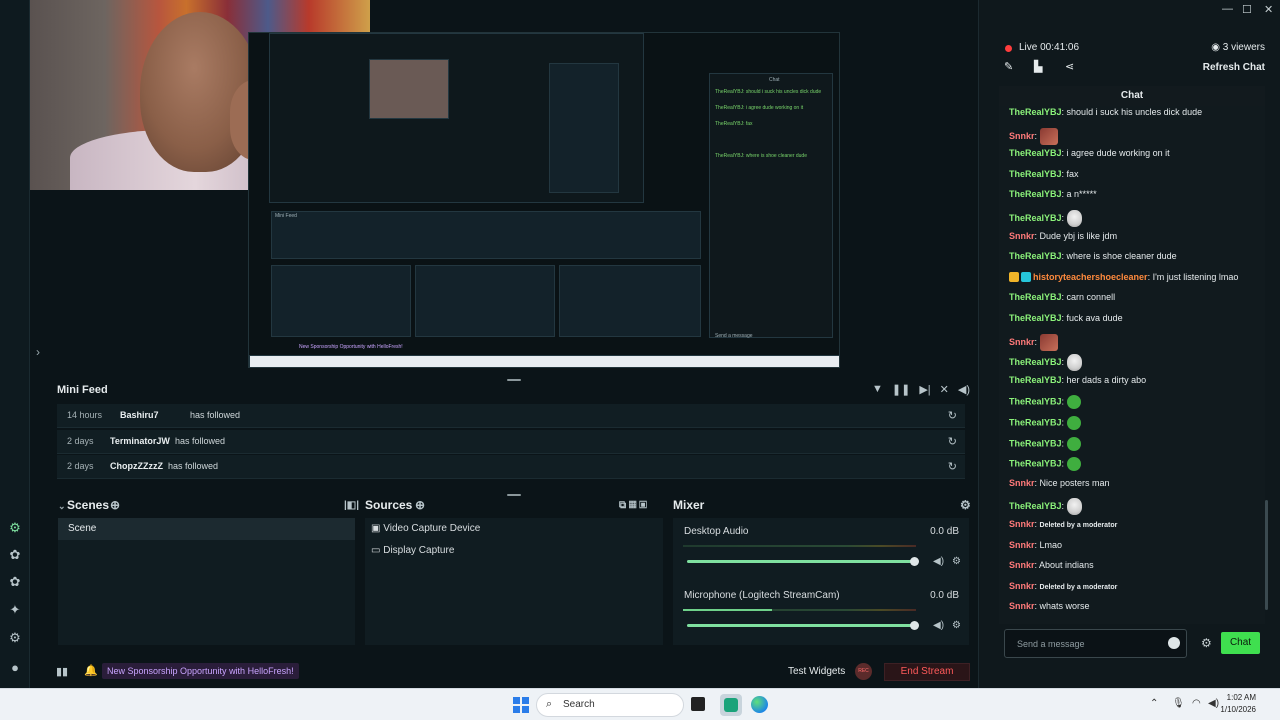 Image resolution: width=1280 pixels, height=720 pixels. Describe the element at coordinates (877, 389) in the screenshot. I see `filter-icon: ▼` at that location.